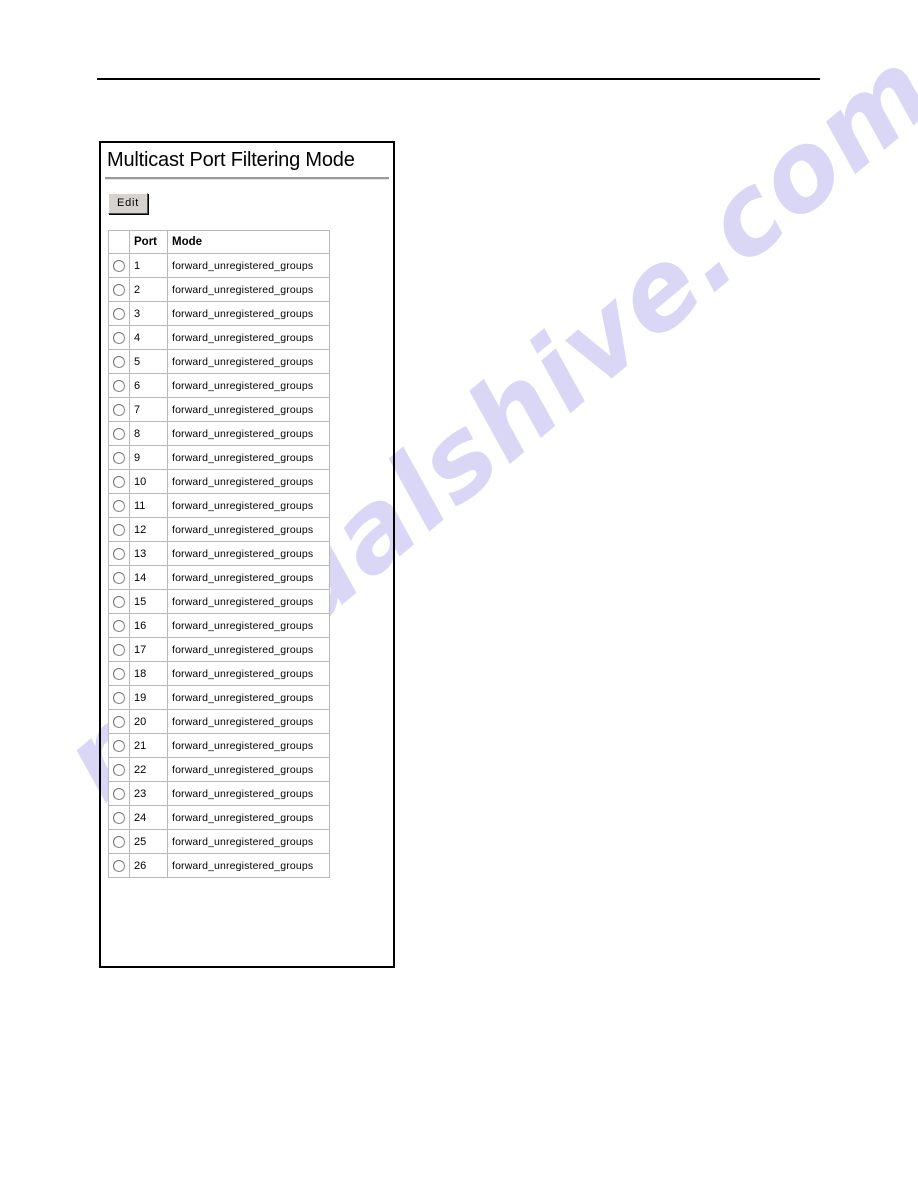 This screenshot has width=918, height=1188. I want to click on table-row: 13 forward_unregistered_groups, so click(219, 553).